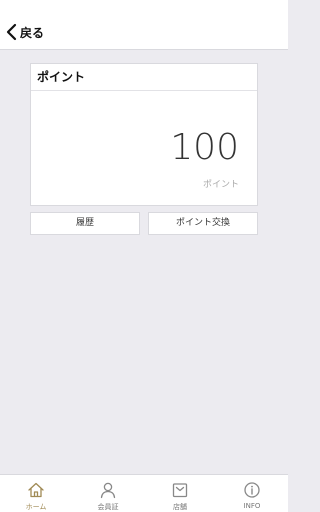  I want to click on point-exchange-button: ポイント交換, so click(203, 223).